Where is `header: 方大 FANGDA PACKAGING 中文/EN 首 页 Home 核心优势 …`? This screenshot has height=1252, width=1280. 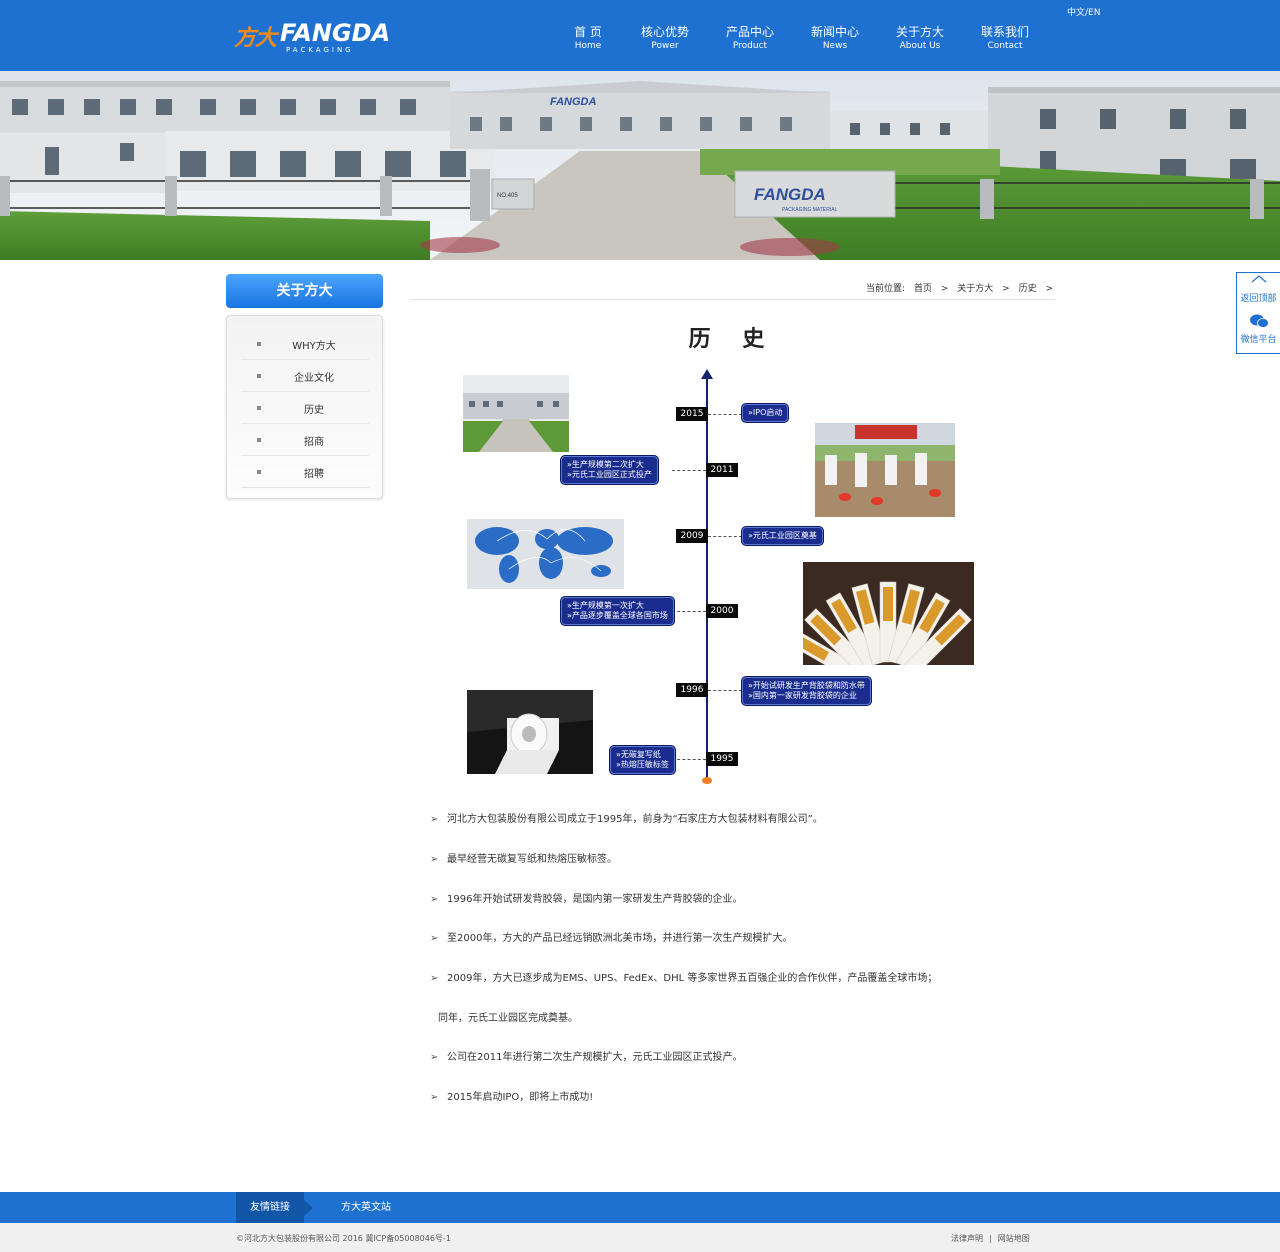
header: 方大 FANGDA PACKAGING 中文/EN 首 页 Home 核心优势 … is located at coordinates (640, 35).